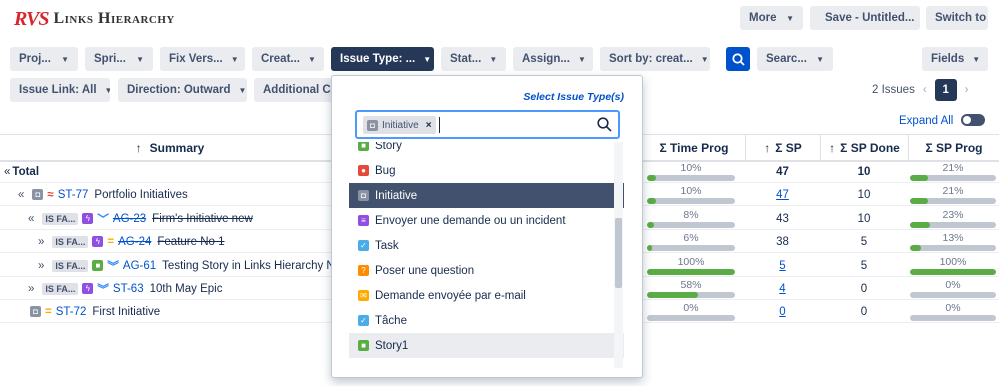 This screenshot has width=999, height=386. I want to click on sp-link: 4, so click(782, 289).